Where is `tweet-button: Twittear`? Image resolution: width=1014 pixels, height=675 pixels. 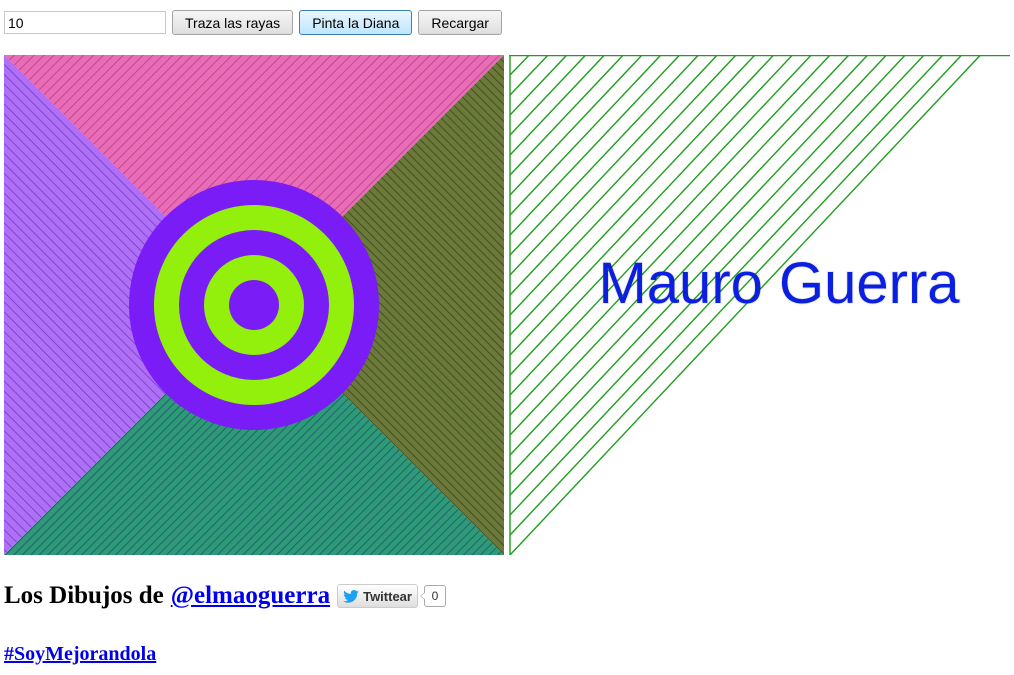 tweet-button: Twittear is located at coordinates (377, 596).